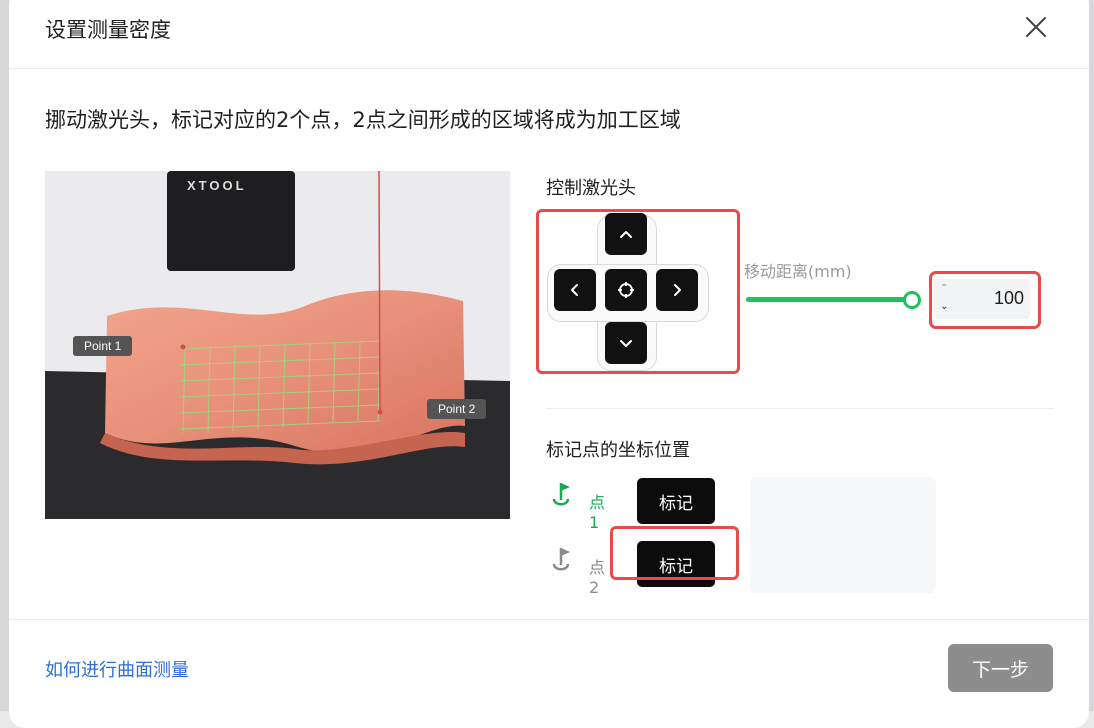  Describe the element at coordinates (1009, 298) in the screenshot. I see `distance-value: 100` at that location.